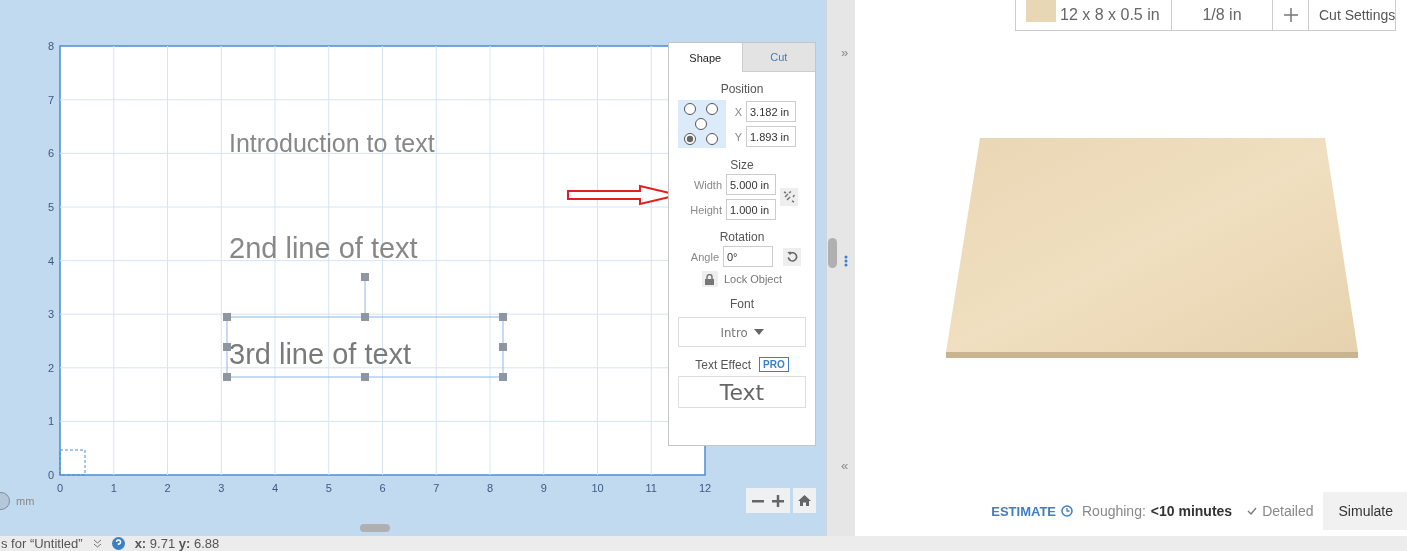  I want to click on origin-marker, so click(72, 462).